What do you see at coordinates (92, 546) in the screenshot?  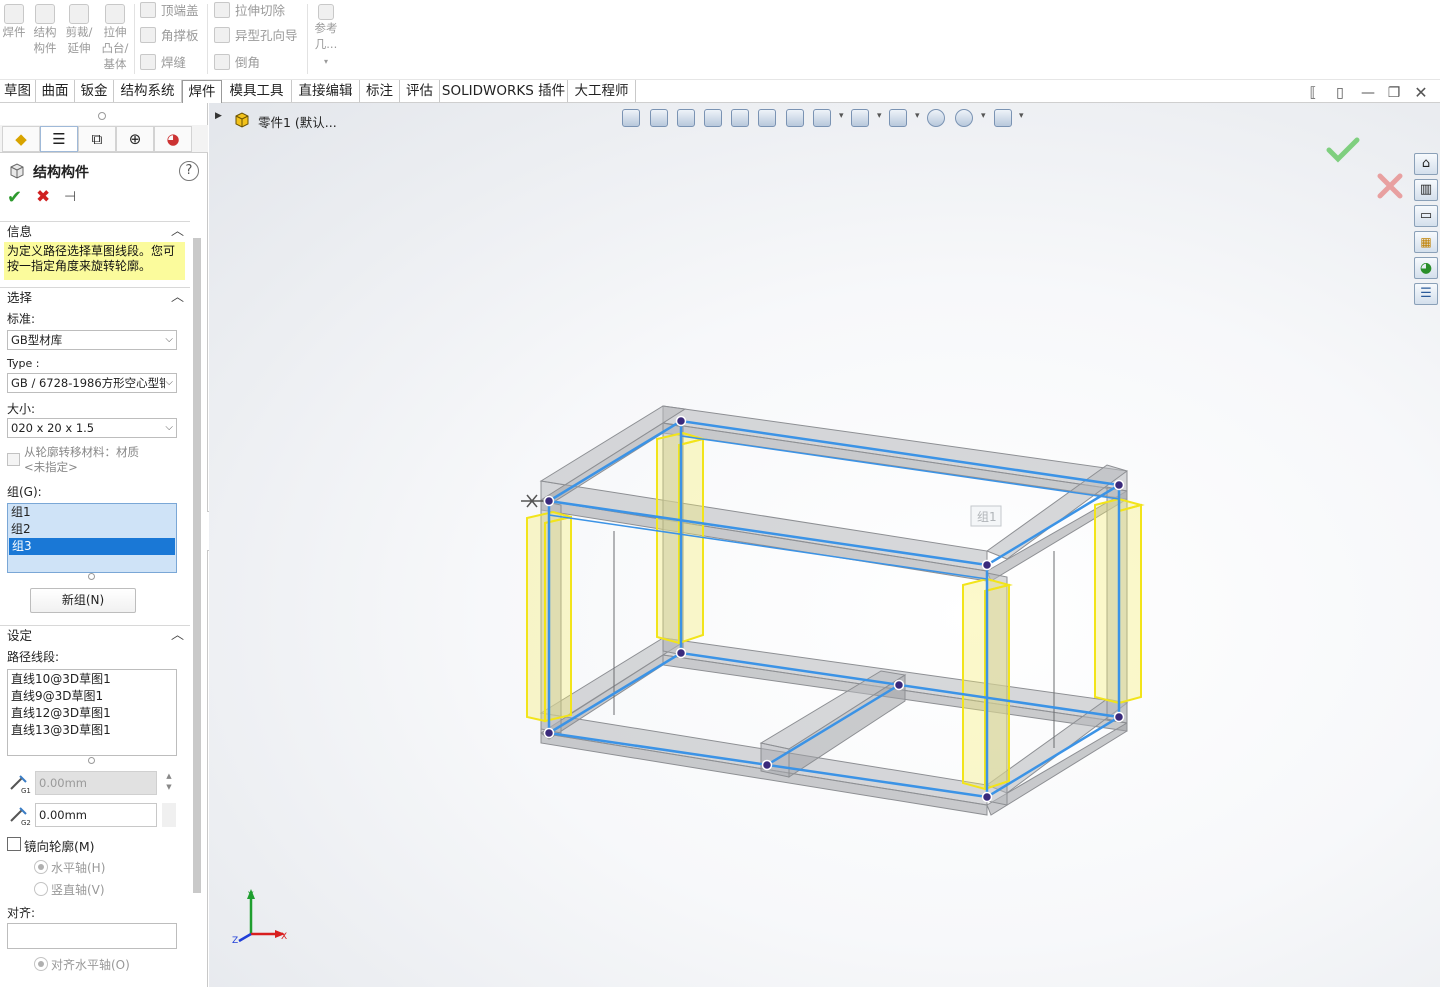 I see `group-item-3: 组3` at bounding box center [92, 546].